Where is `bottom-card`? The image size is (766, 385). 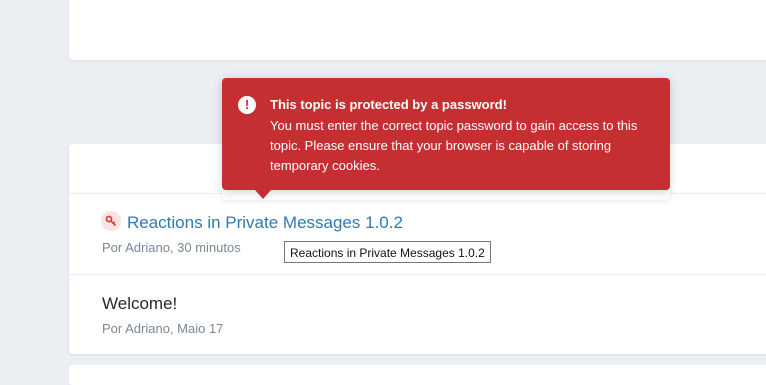
bottom-card is located at coordinates (417, 375).